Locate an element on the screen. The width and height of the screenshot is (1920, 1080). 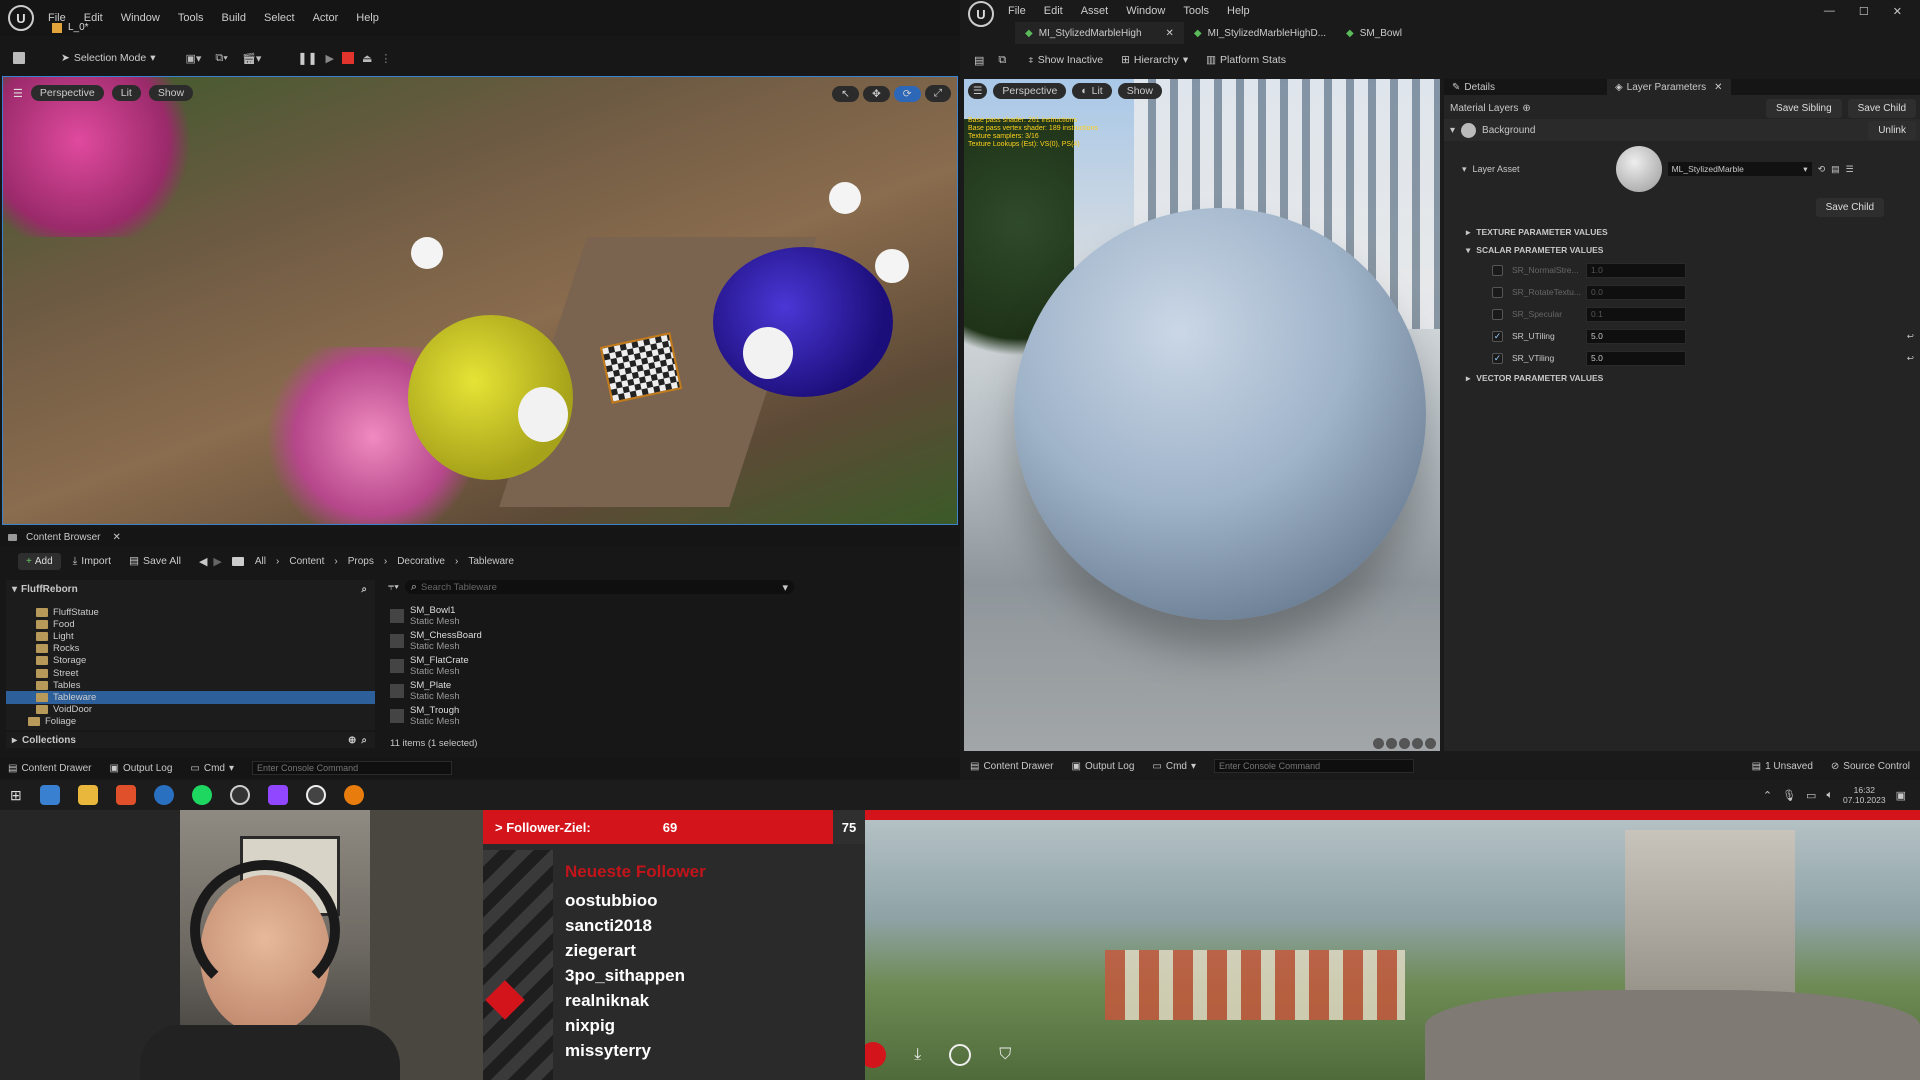
reset-to-default-icon: ↩ is located at coordinates (1910, 336).